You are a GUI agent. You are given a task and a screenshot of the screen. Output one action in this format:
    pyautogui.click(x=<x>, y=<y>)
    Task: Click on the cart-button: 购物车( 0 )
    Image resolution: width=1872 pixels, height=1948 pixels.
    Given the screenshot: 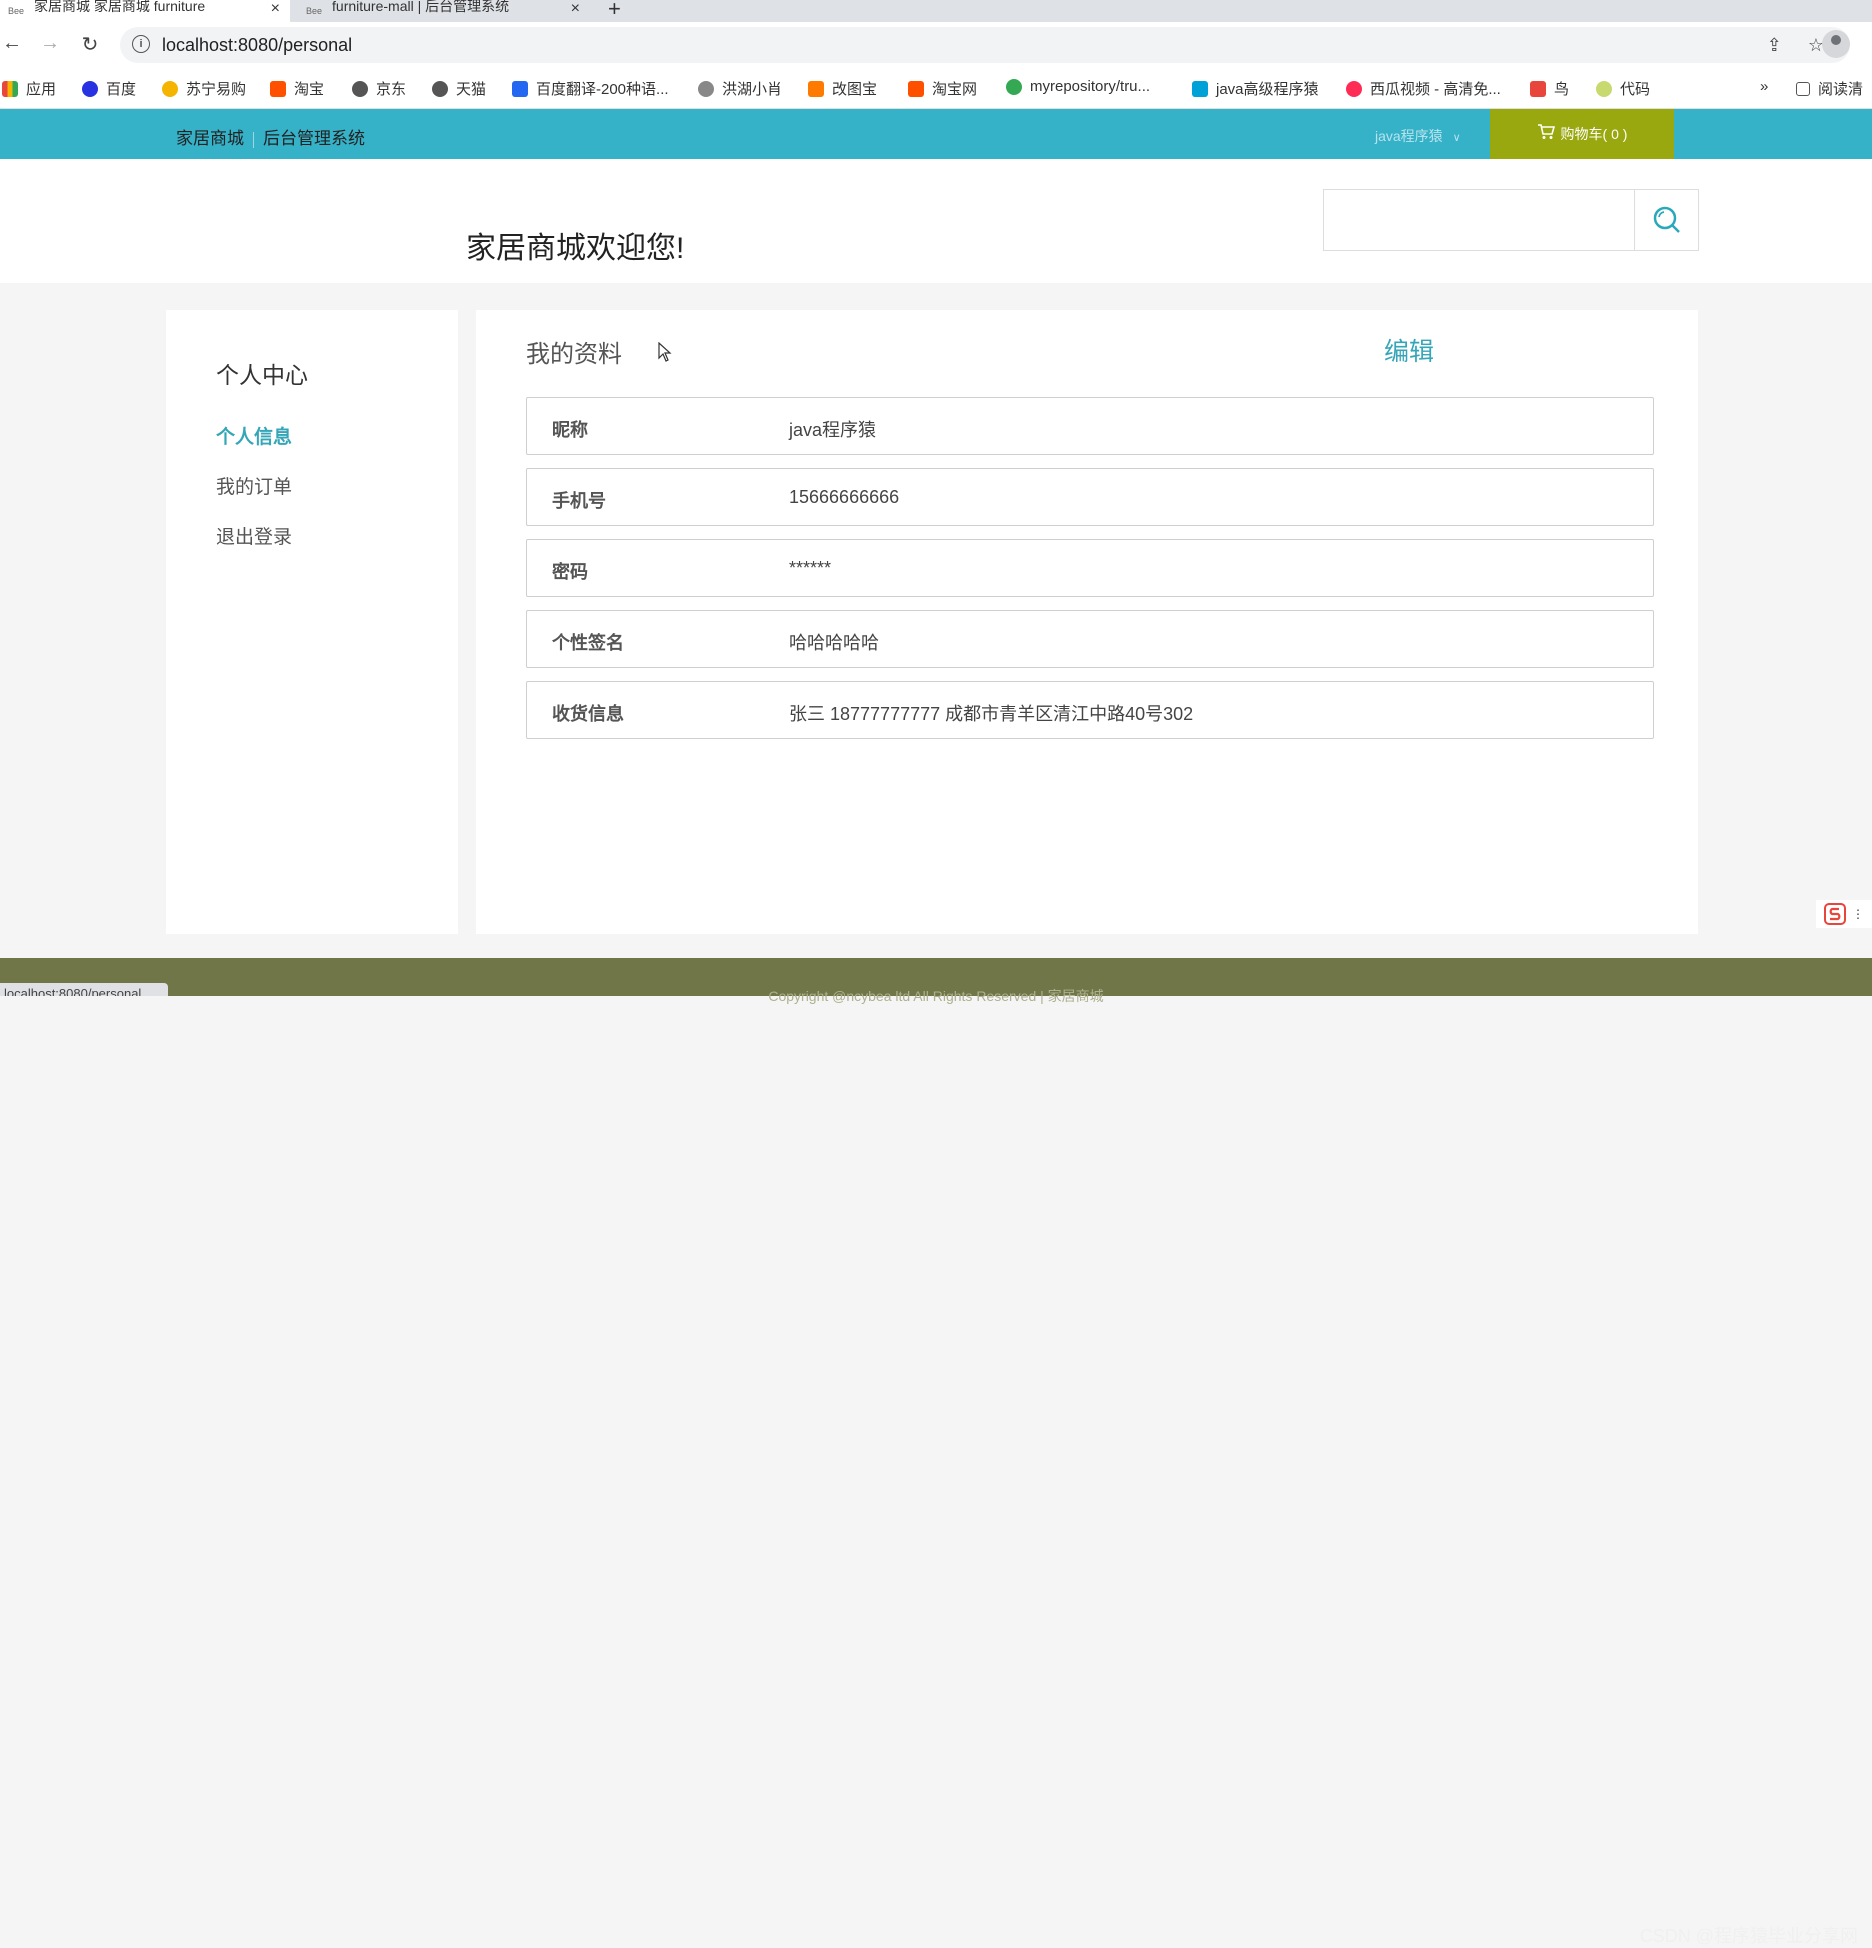 What is the action you would take?
    pyautogui.click(x=1582, y=134)
    